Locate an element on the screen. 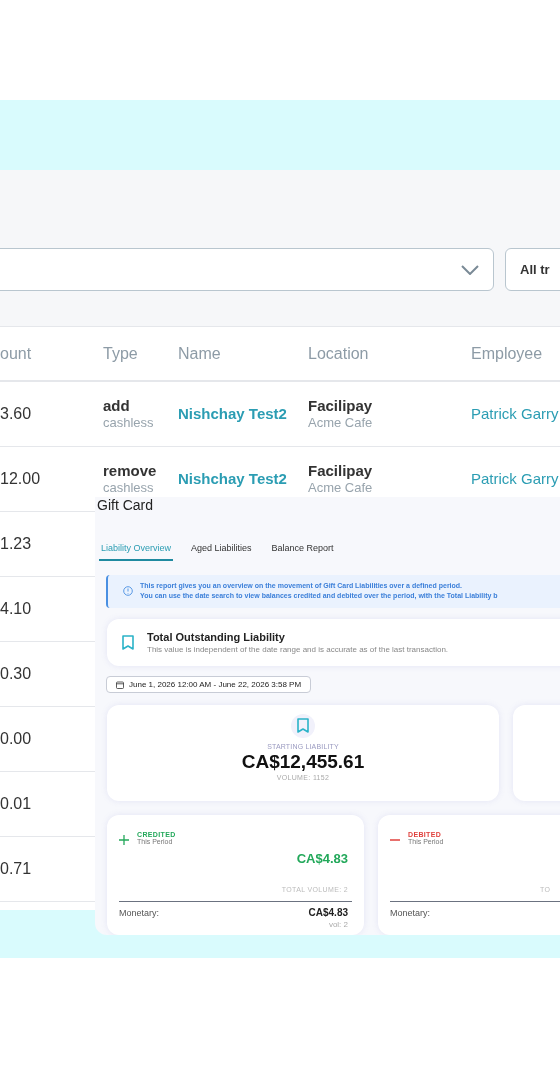  column-header: ount is located at coordinates (16, 353).